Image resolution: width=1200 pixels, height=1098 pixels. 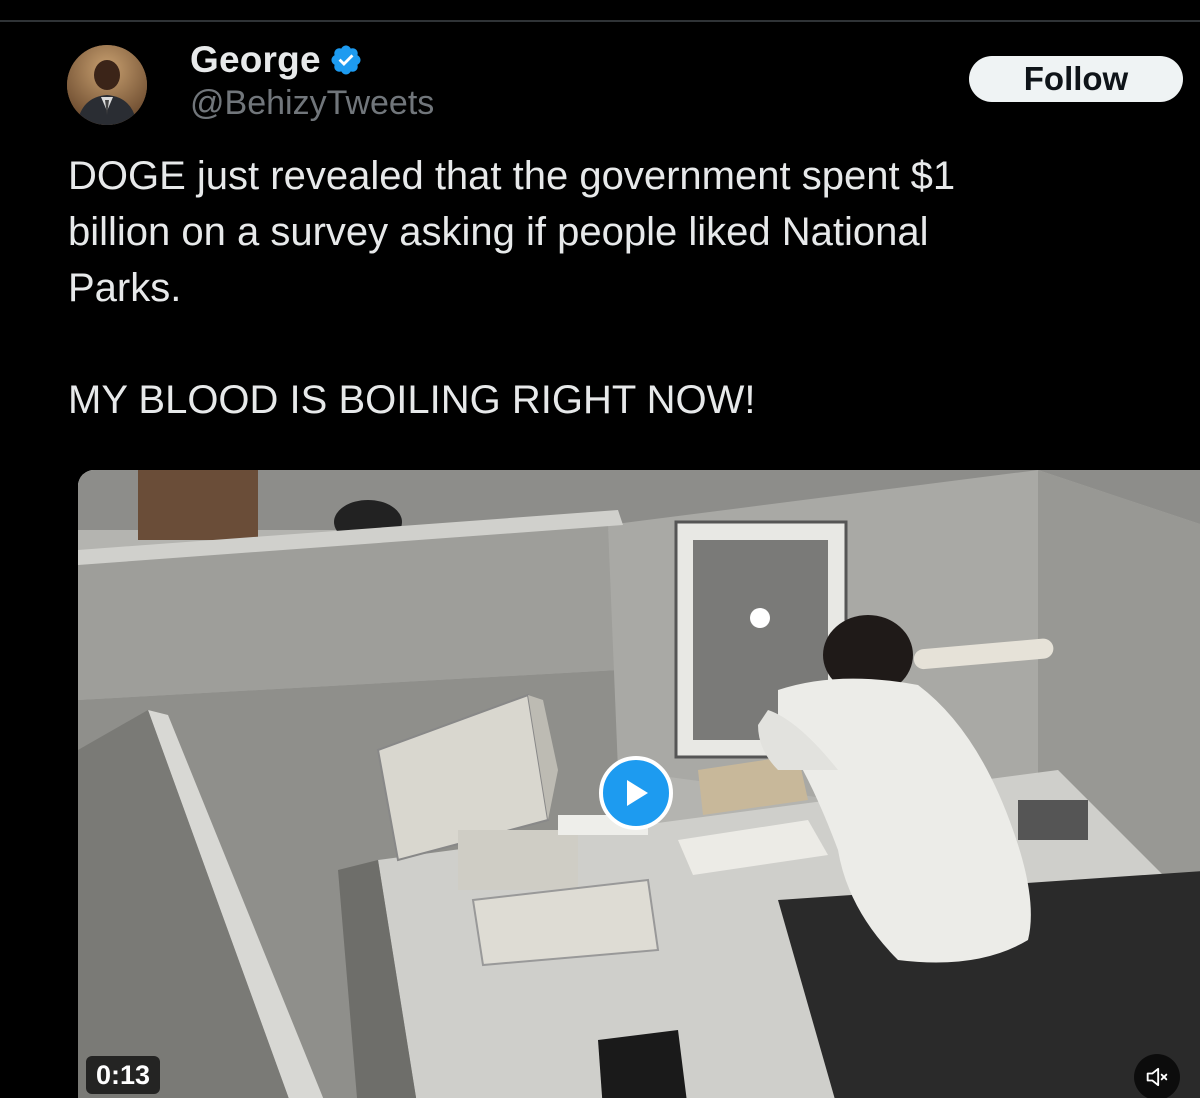 I want to click on play-icon, so click(x=637, y=793).